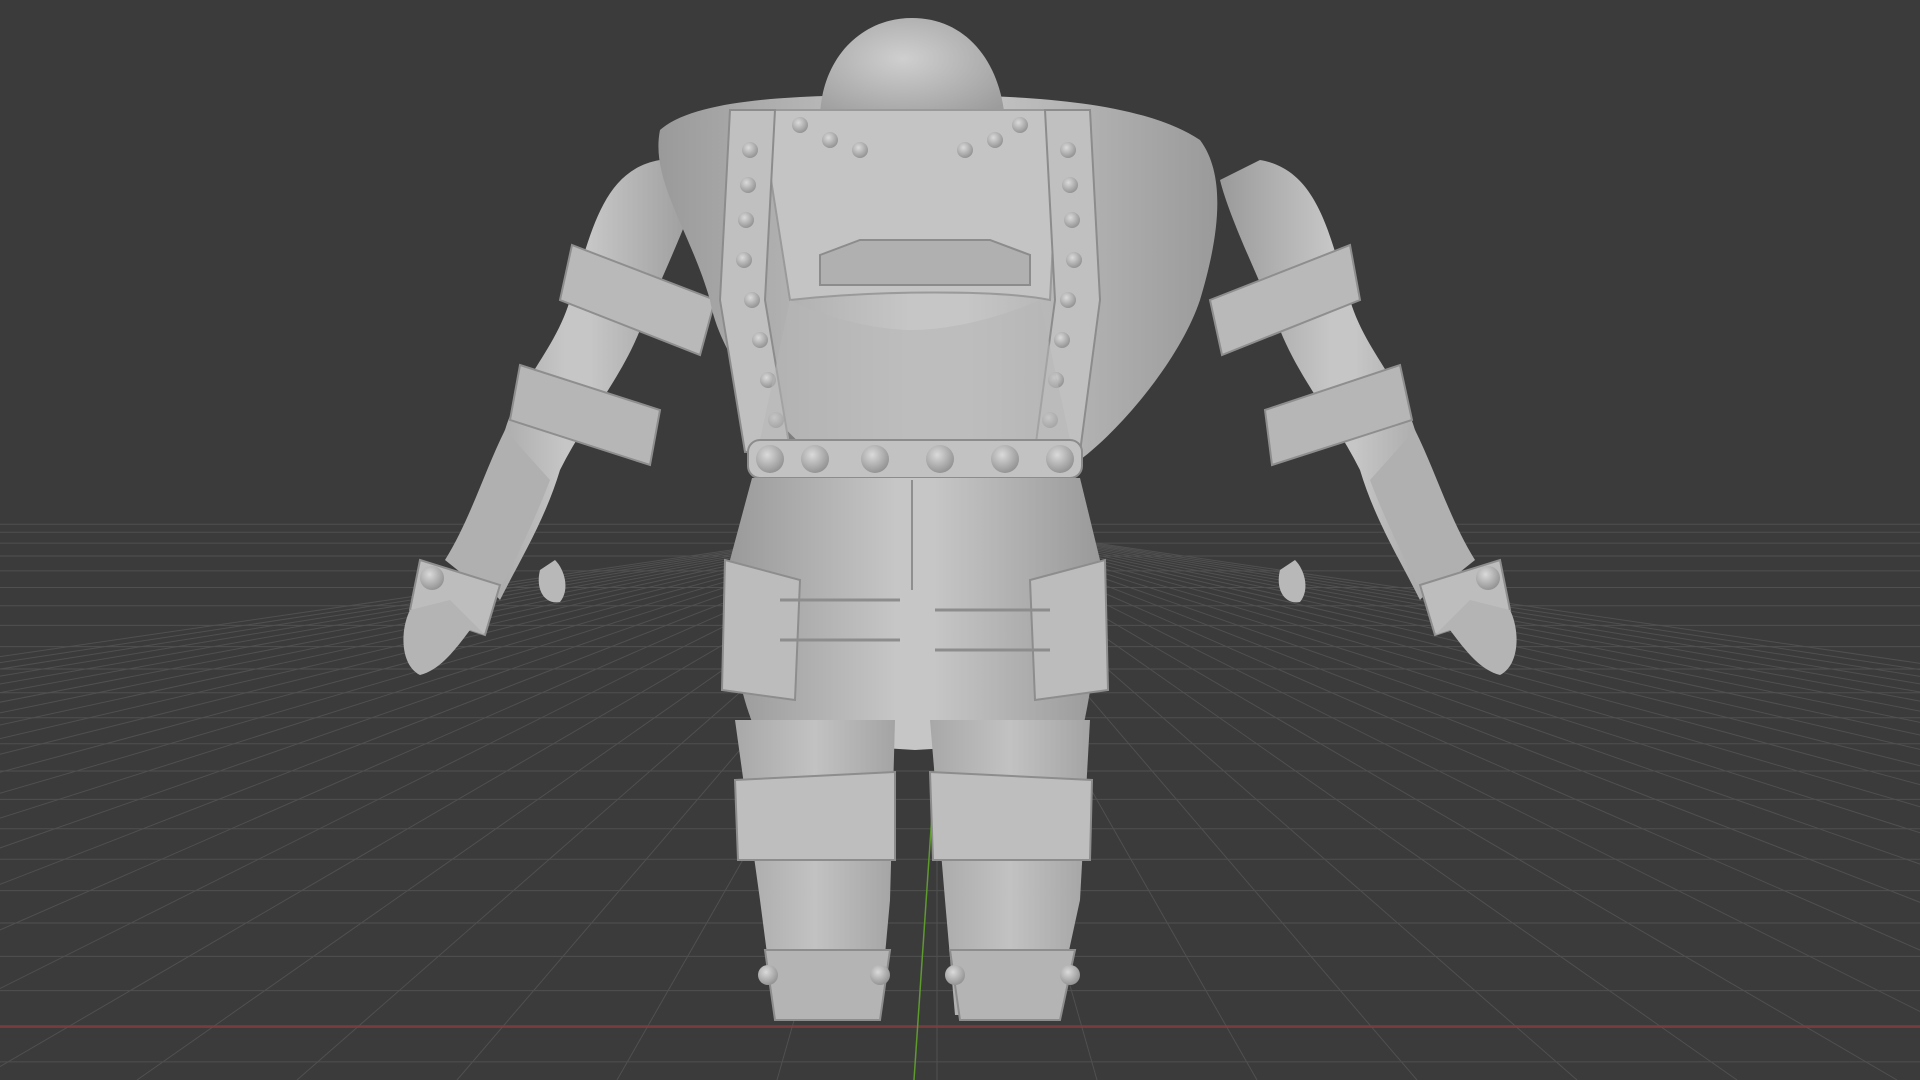  Describe the element at coordinates (814, 815) in the screenshot. I see `left-knee-band` at that location.